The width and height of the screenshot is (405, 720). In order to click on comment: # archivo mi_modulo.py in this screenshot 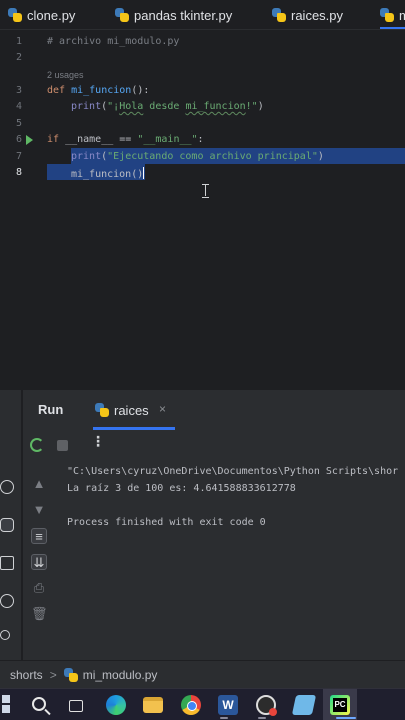, I will do `click(113, 41)`.